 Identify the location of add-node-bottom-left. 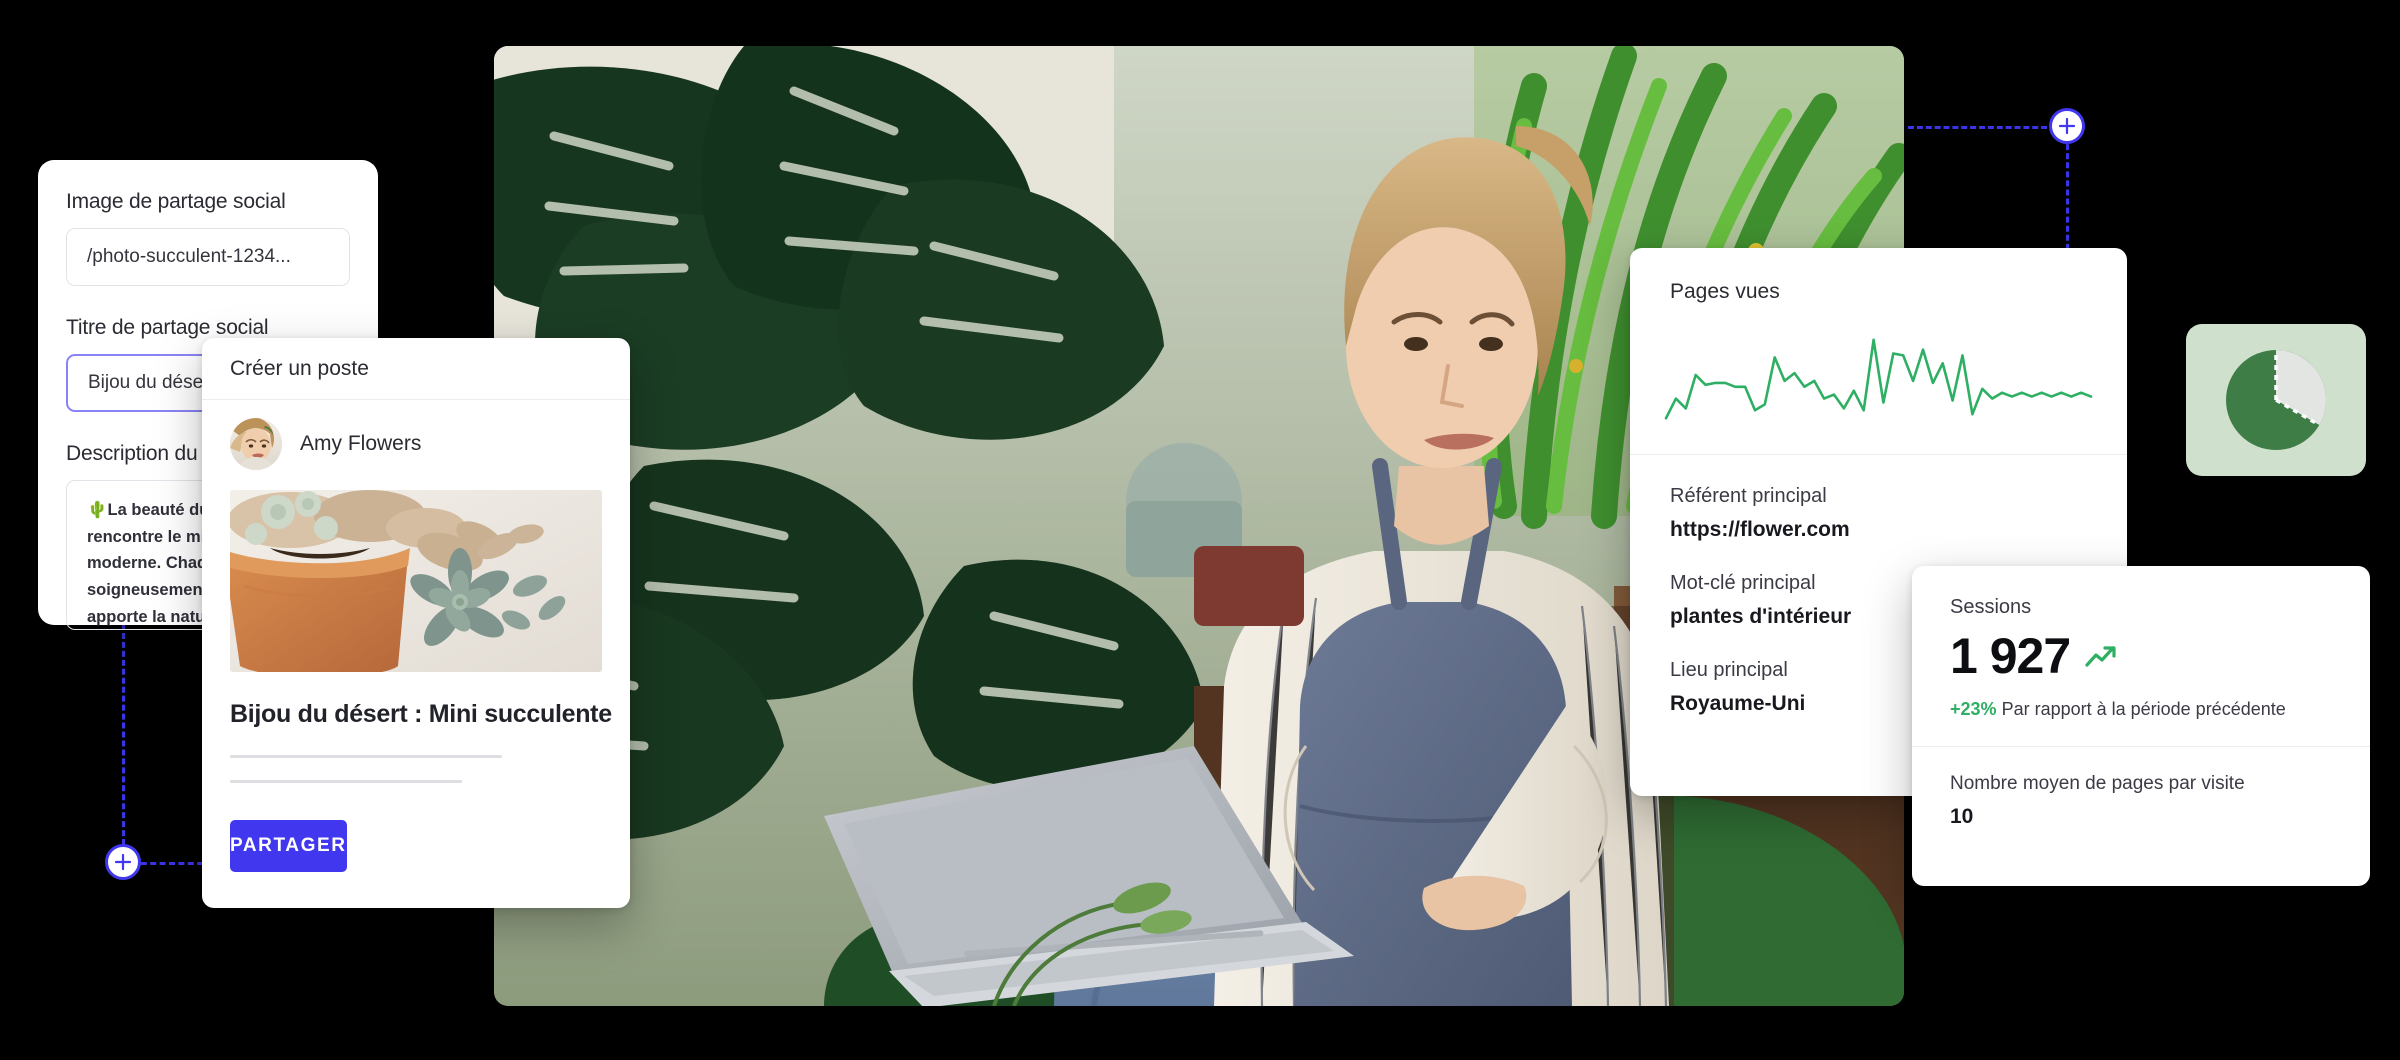
(123, 862).